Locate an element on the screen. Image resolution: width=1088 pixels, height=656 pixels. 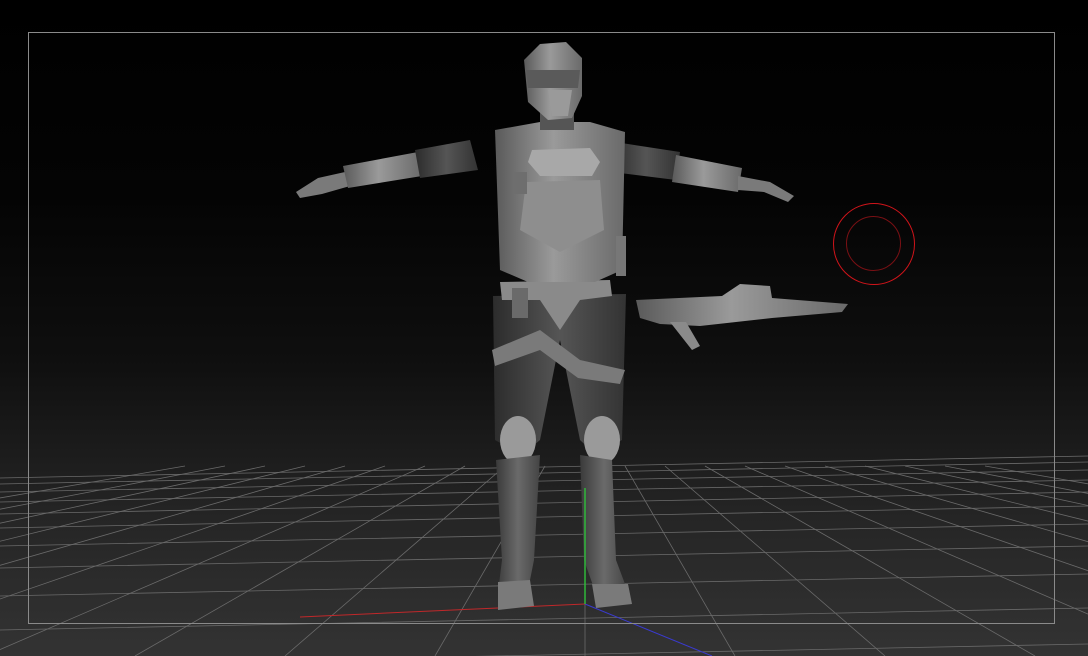
left-foot is located at coordinates (516, 595).